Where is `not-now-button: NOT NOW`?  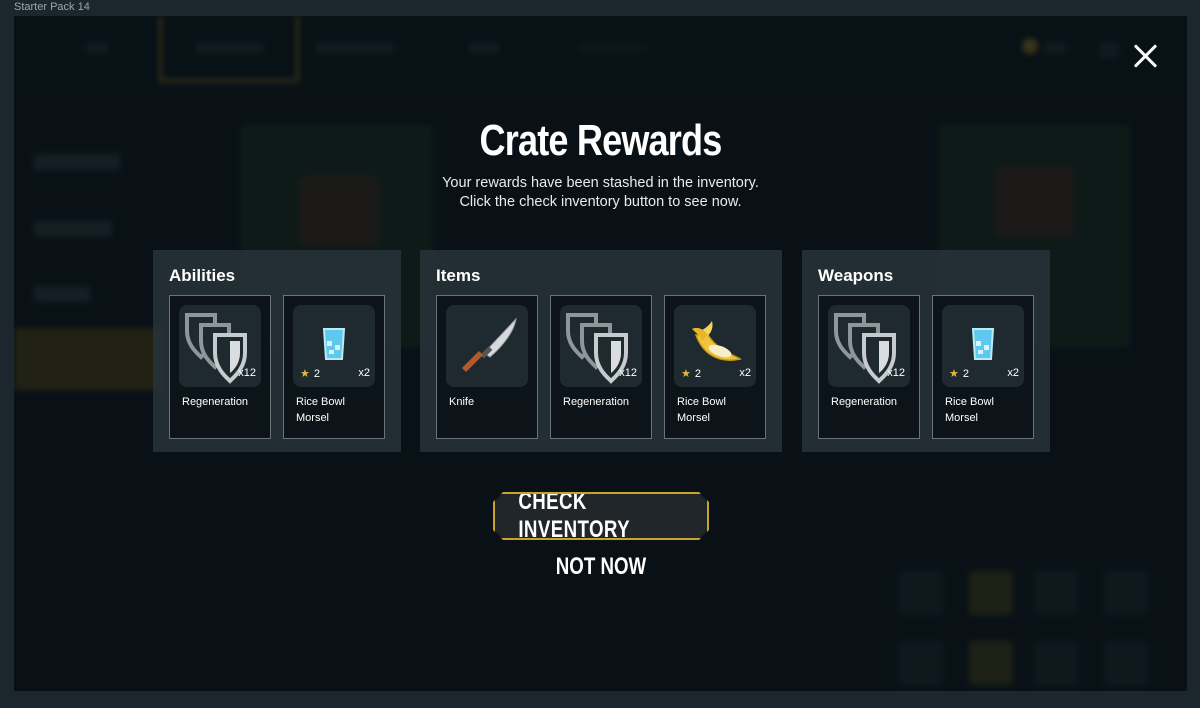
not-now-button: NOT NOW is located at coordinates (600, 567).